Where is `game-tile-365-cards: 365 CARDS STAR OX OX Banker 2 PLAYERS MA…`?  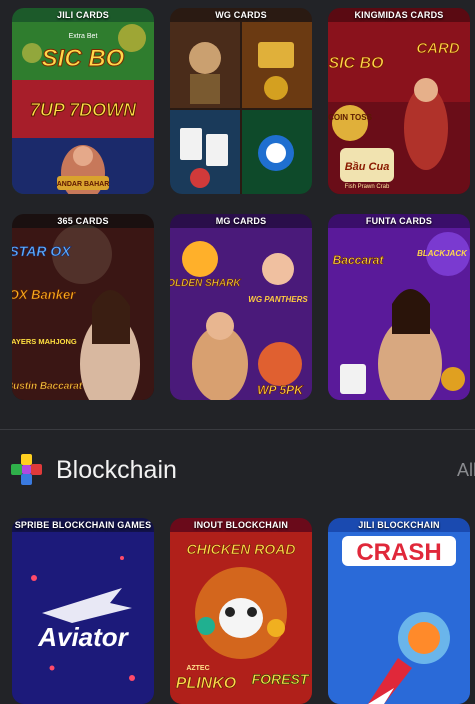 game-tile-365-cards: 365 CARDS STAR OX OX Banker 2 PLAYERS MA… is located at coordinates (83, 307).